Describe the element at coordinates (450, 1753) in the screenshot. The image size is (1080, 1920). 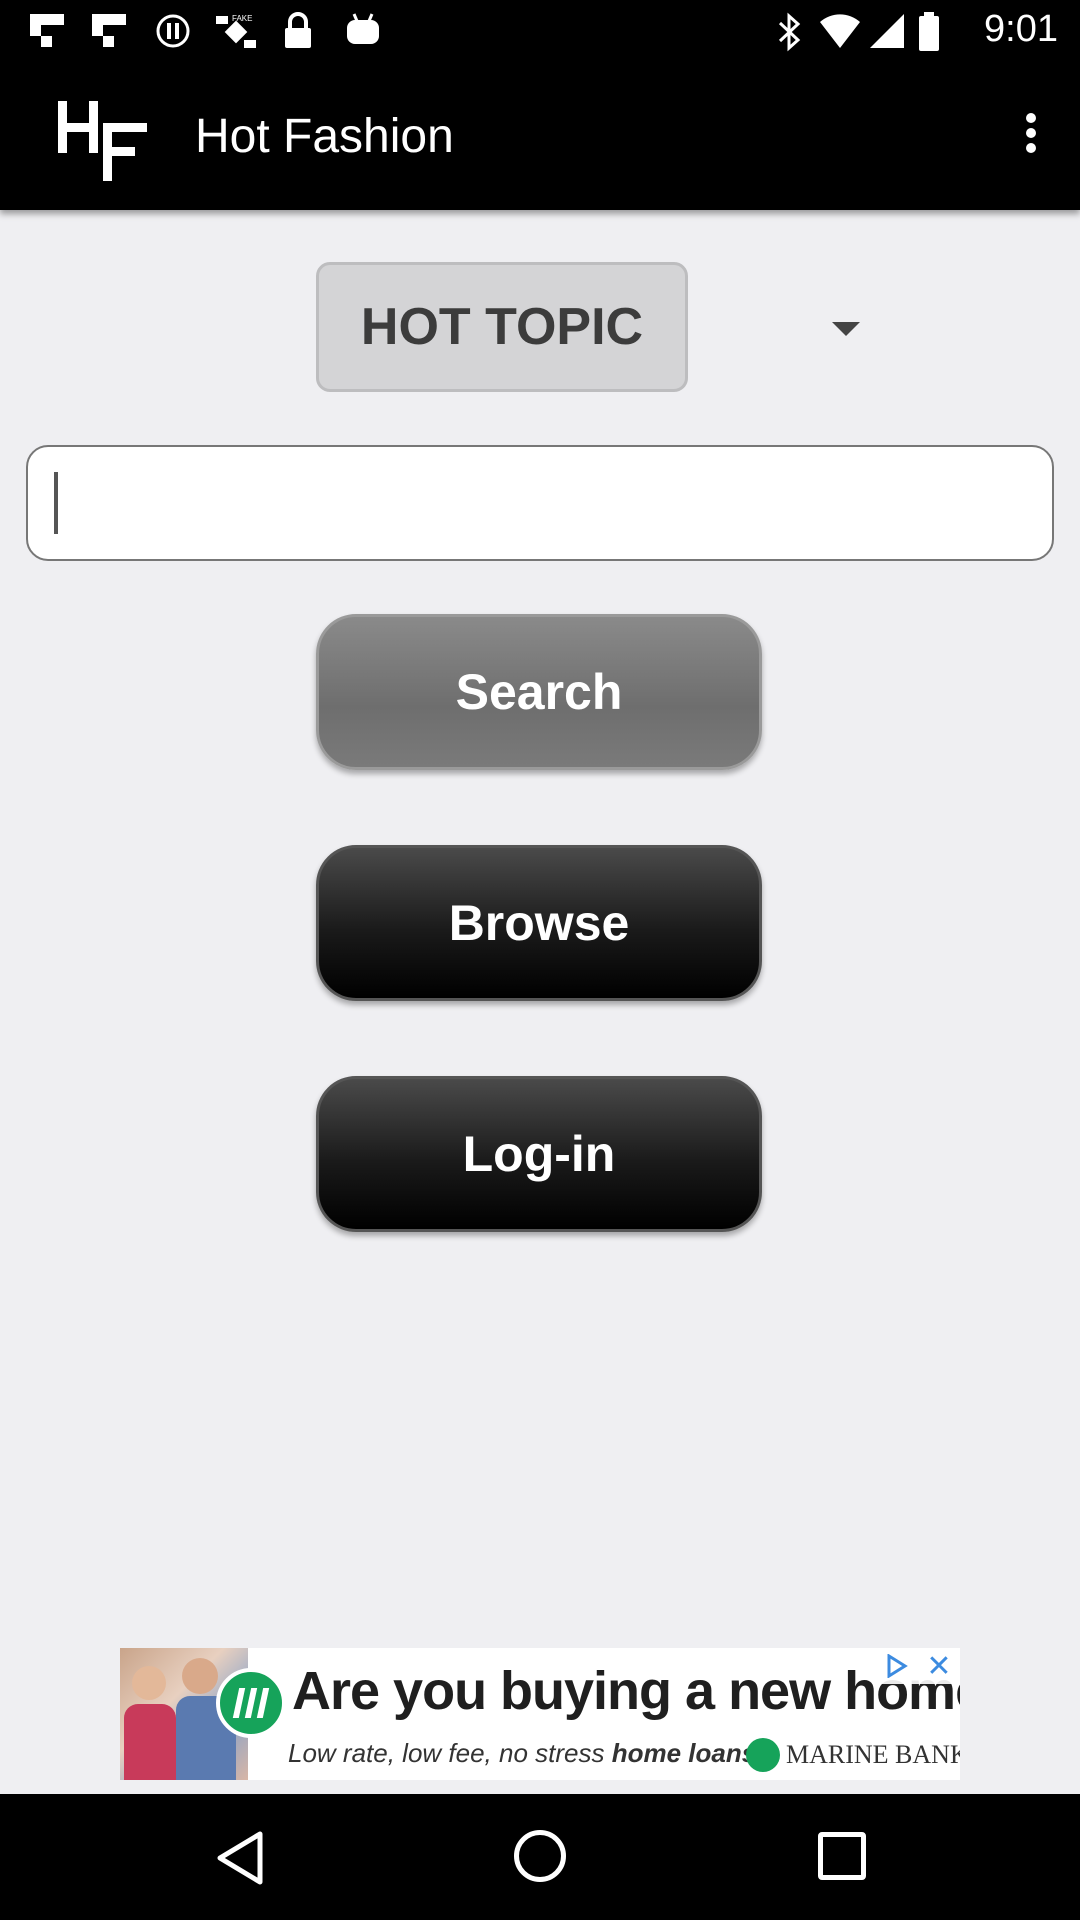
I see `ad-subline-text: Low rate, low fee, no stress` at that location.